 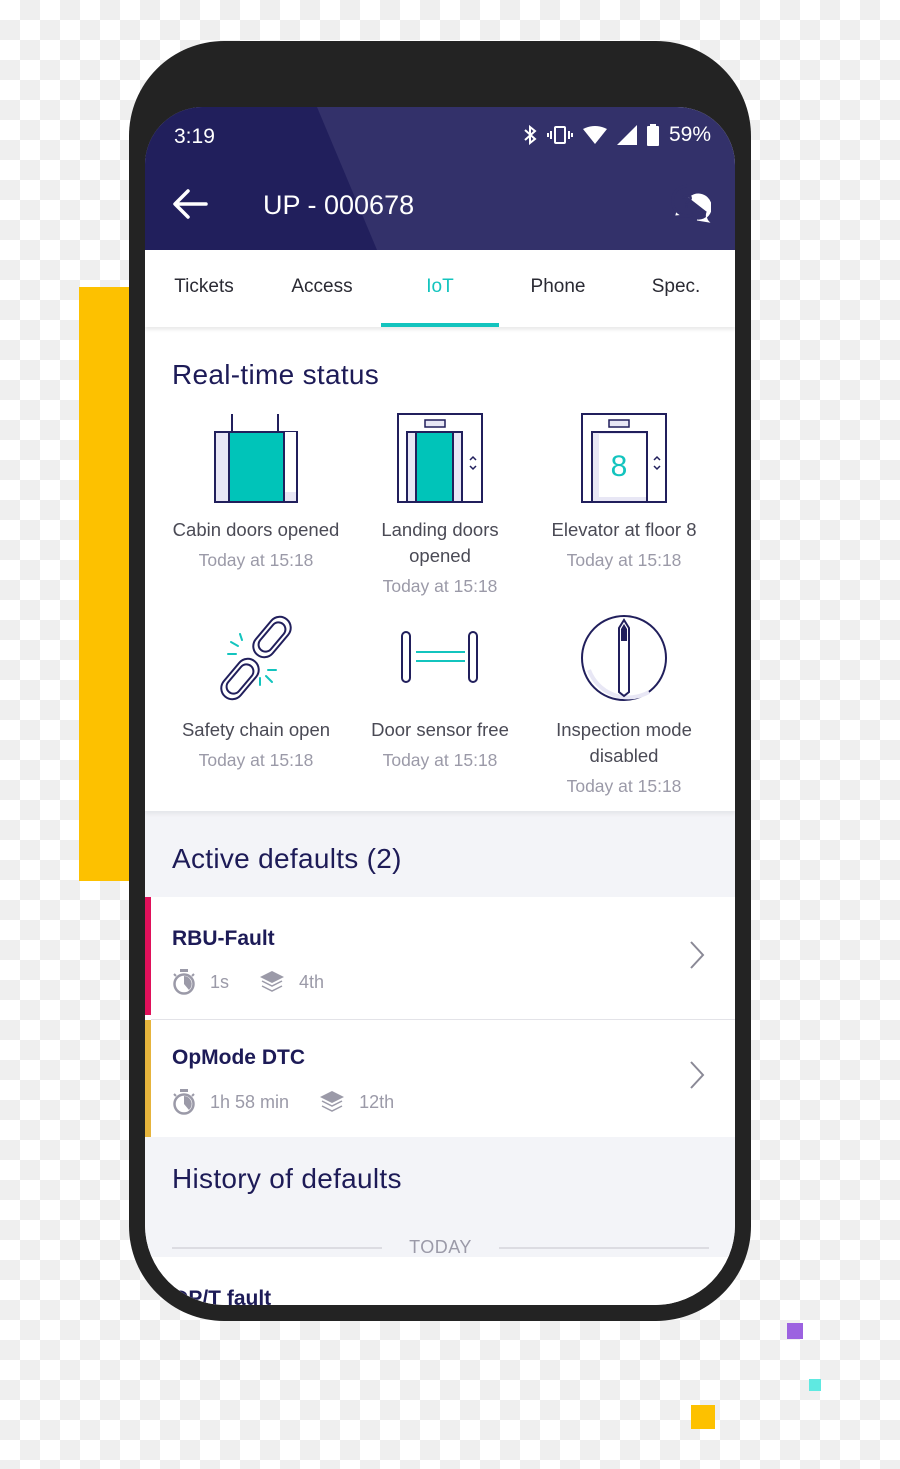 I want to click on tab-phone: Phone, so click(x=558, y=288).